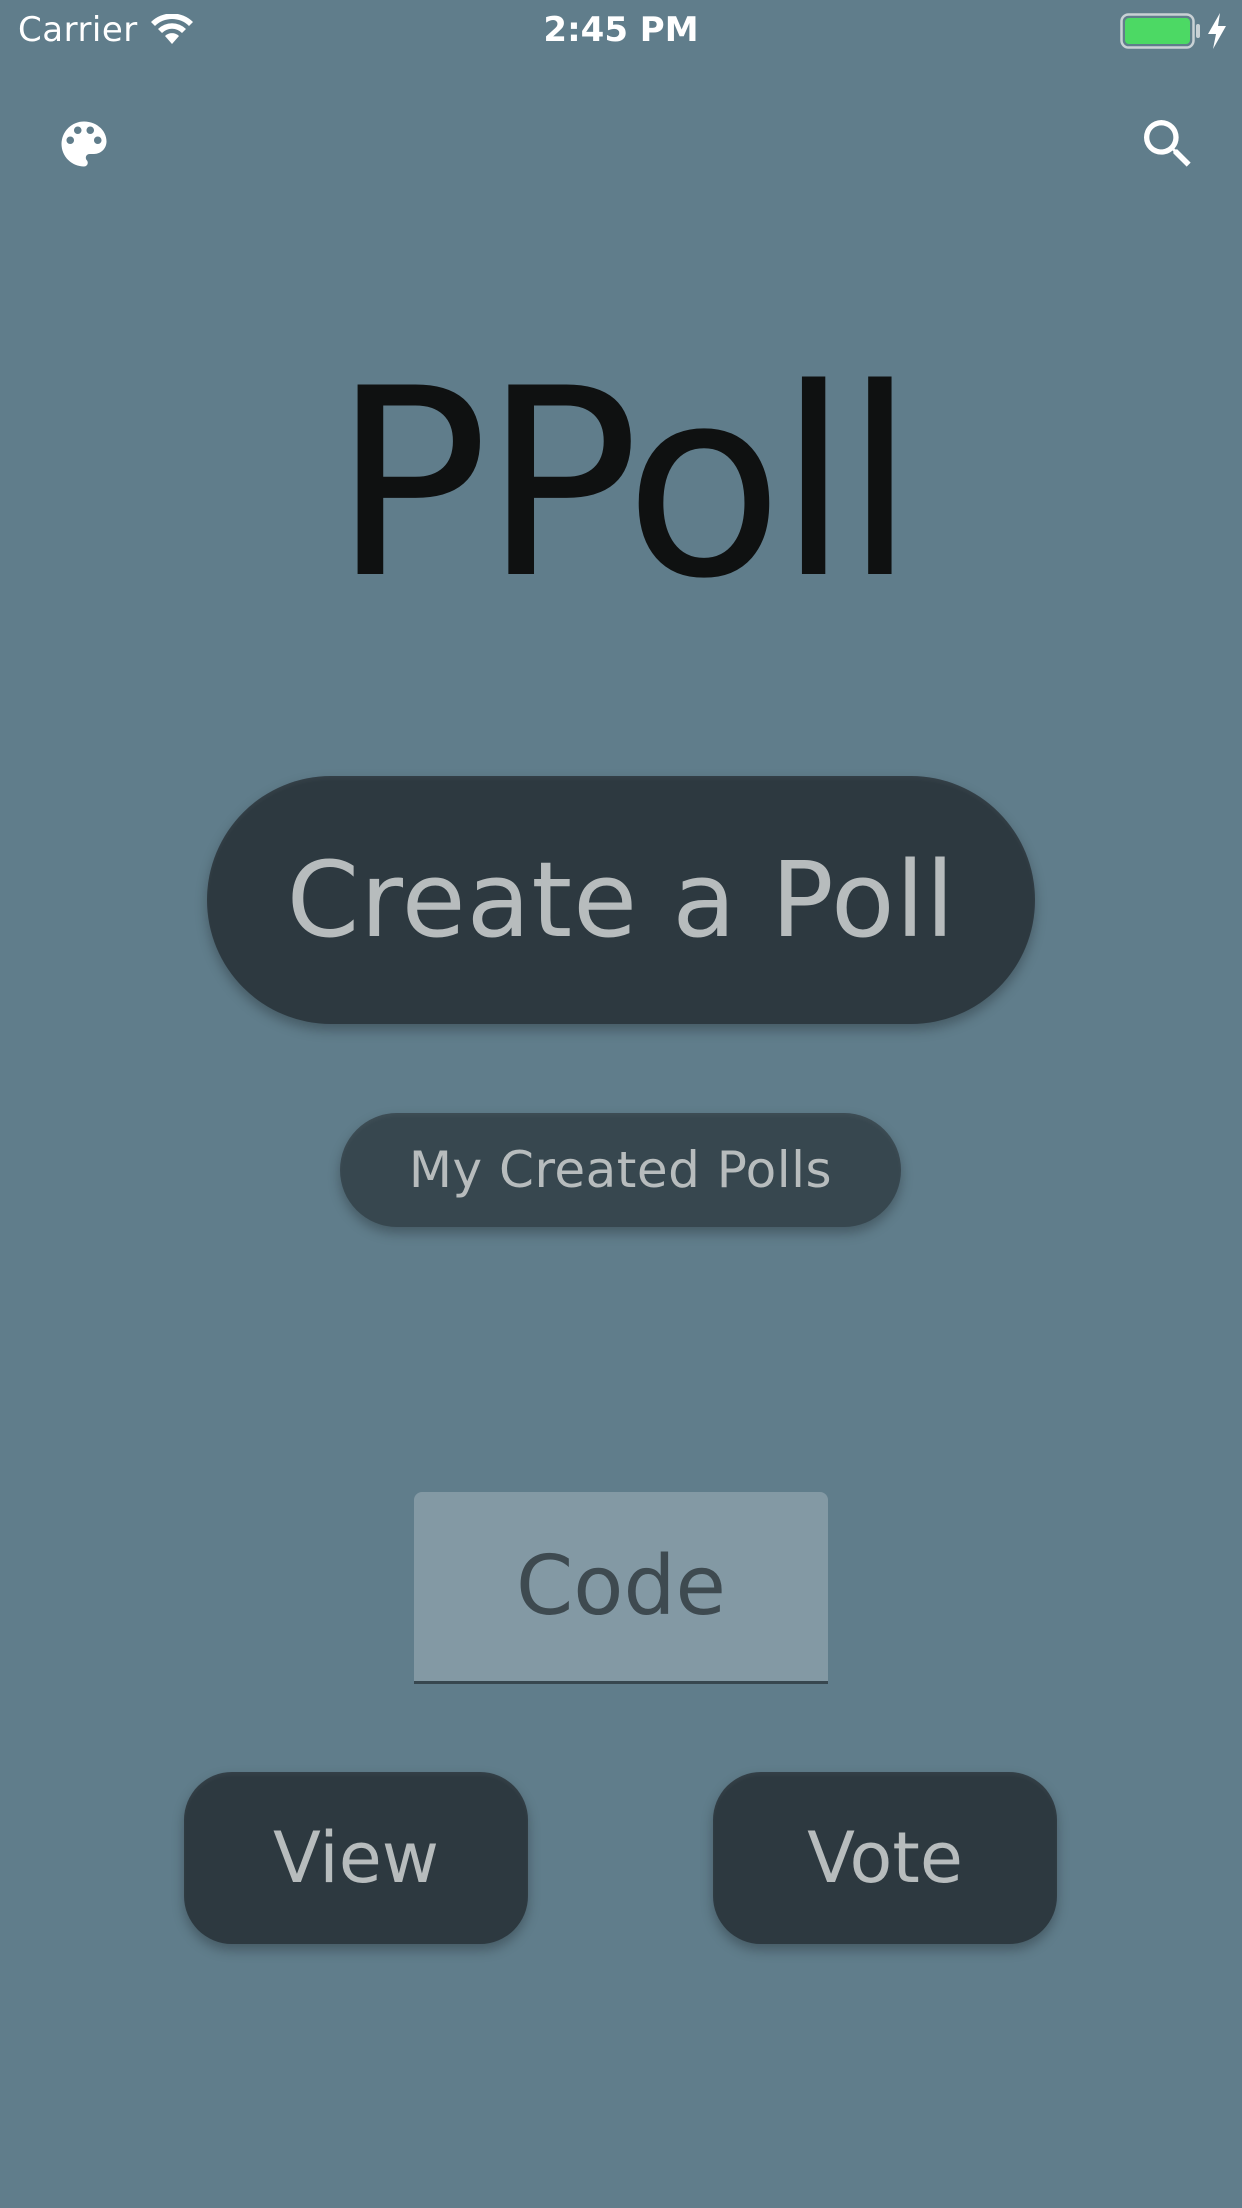  What do you see at coordinates (1217, 31) in the screenshot?
I see `charging-bolt-icon` at bounding box center [1217, 31].